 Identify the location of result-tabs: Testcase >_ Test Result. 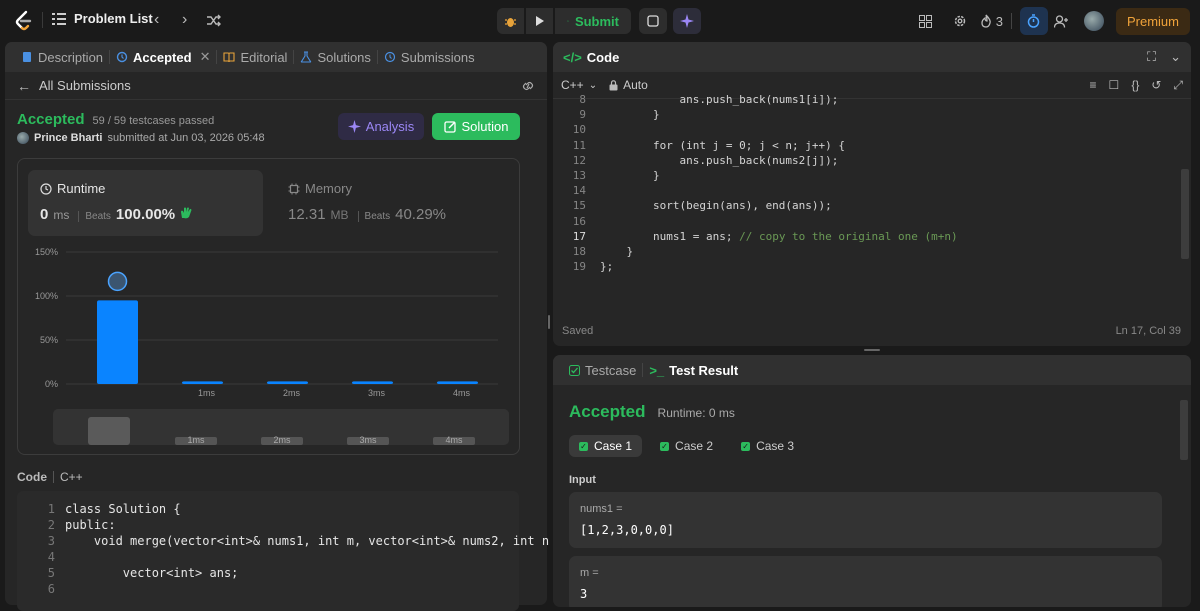
(872, 370).